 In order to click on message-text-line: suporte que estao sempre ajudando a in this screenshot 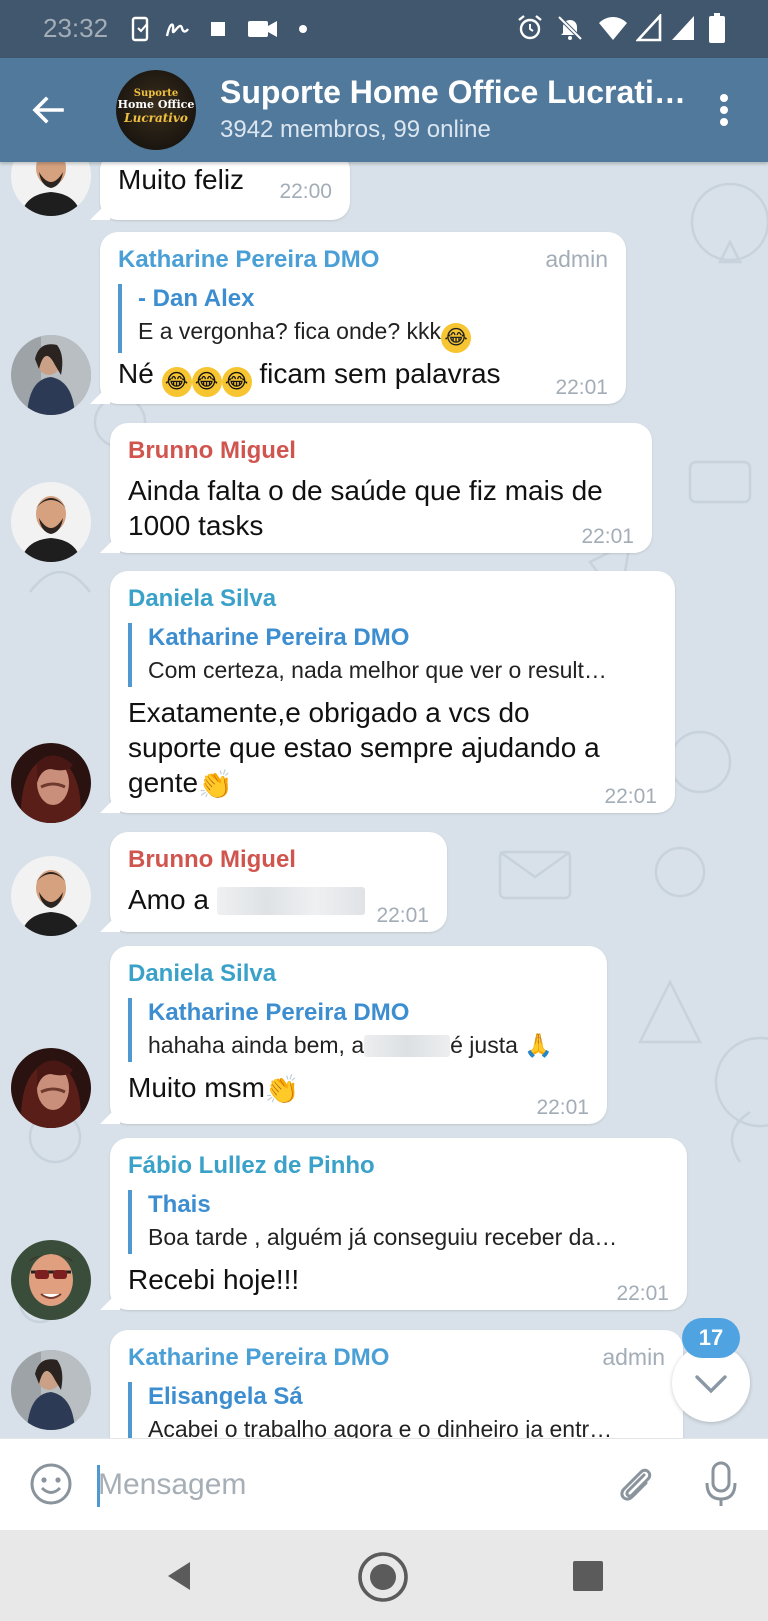, I will do `click(364, 747)`.